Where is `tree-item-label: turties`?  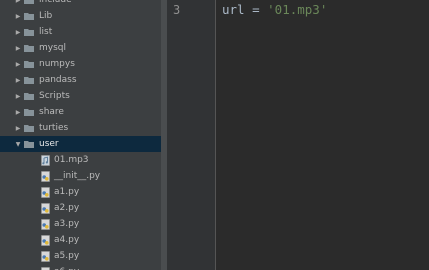 tree-item-label: turties is located at coordinates (54, 128).